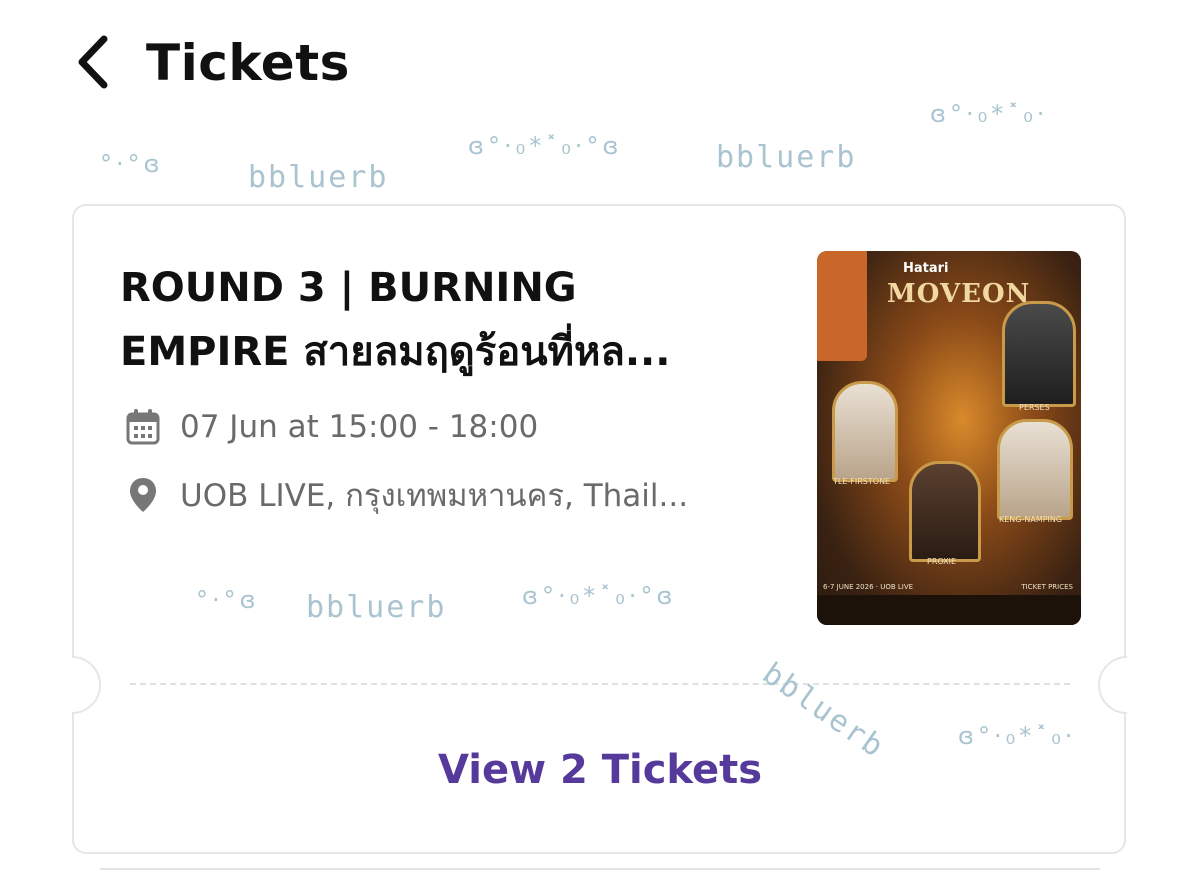 This screenshot has height=896, width=1200. I want to click on poster-sponsor-strip, so click(949, 610).